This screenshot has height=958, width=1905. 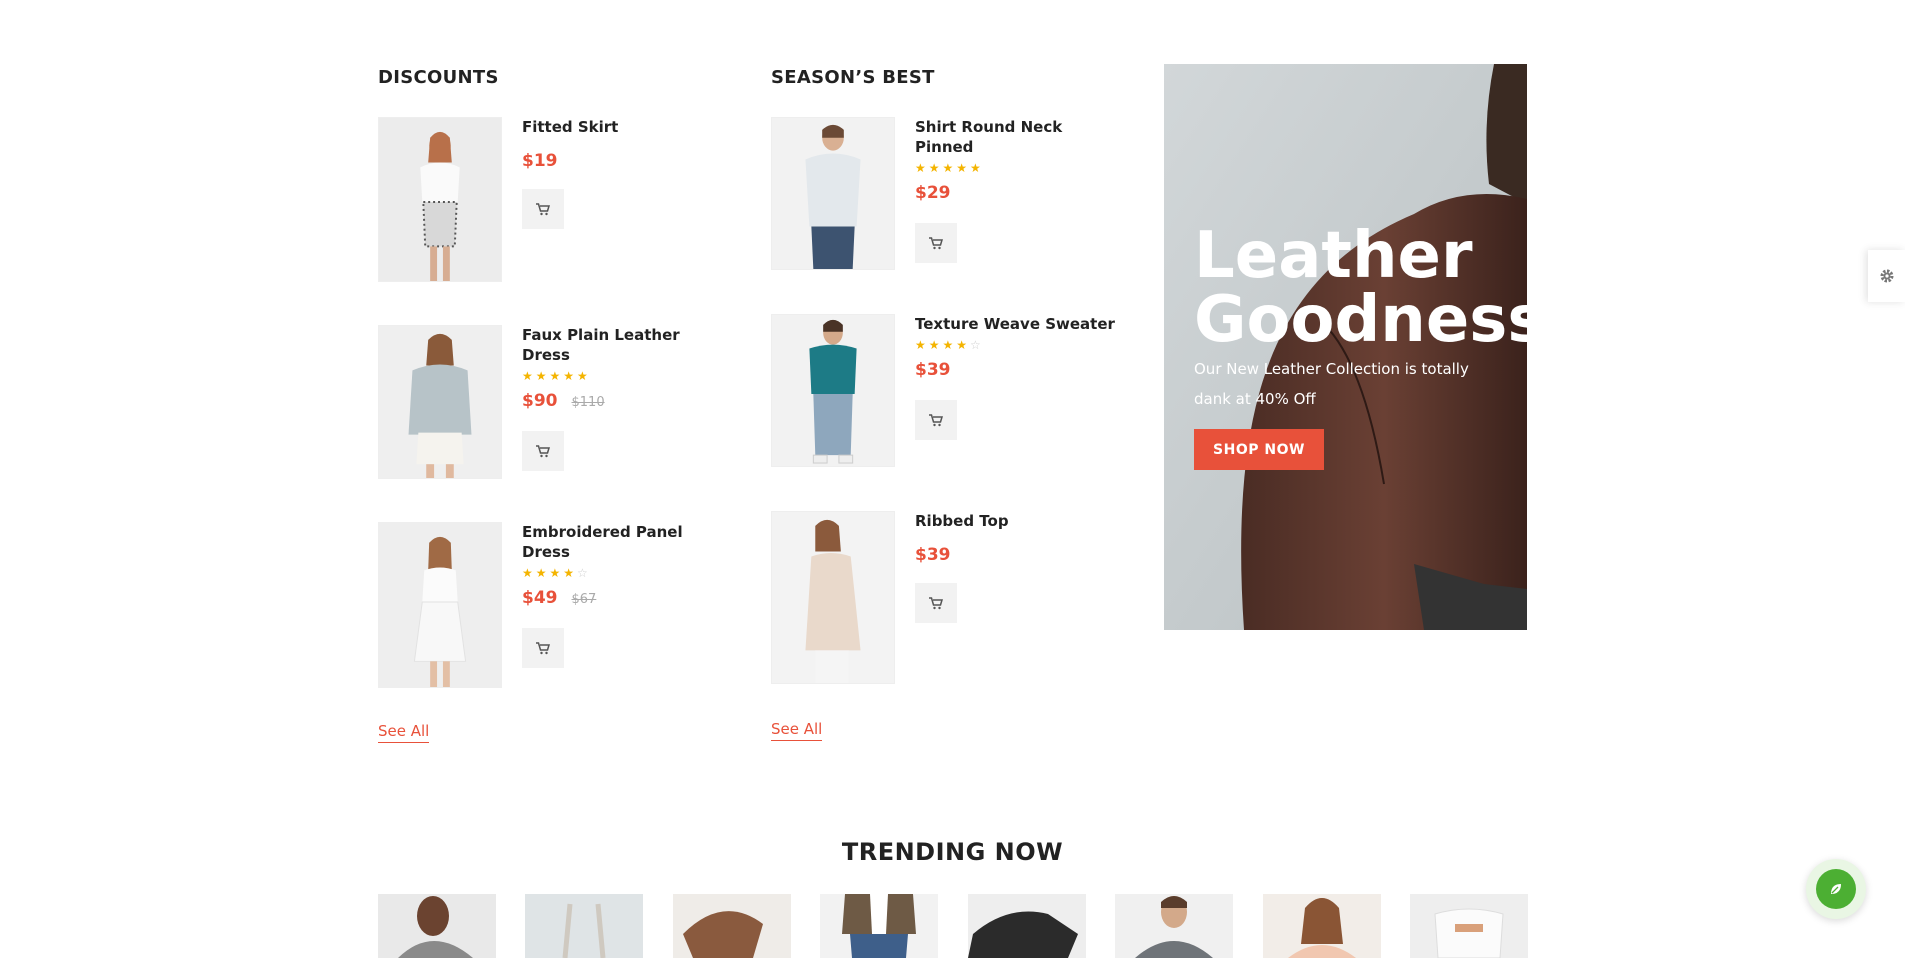 I want to click on product-name: Fitted Skirt, so click(x=622, y=127).